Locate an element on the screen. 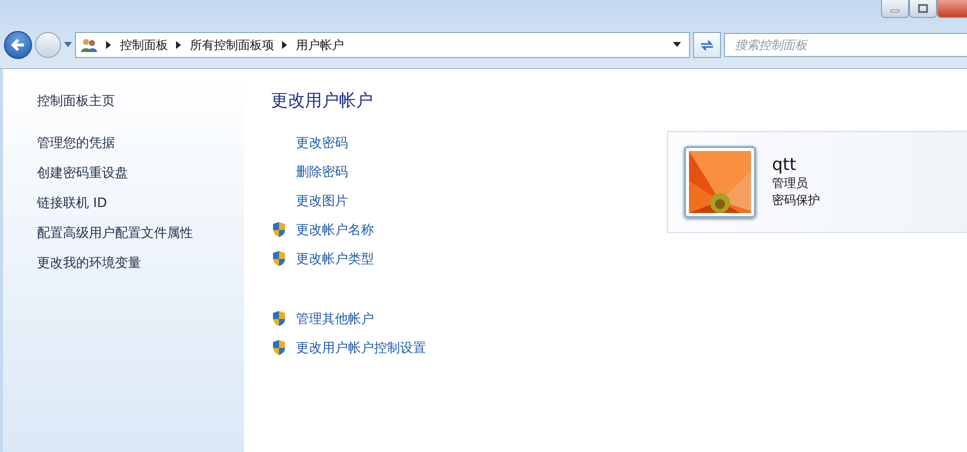  task-link: 更改密码 is located at coordinates (322, 143).